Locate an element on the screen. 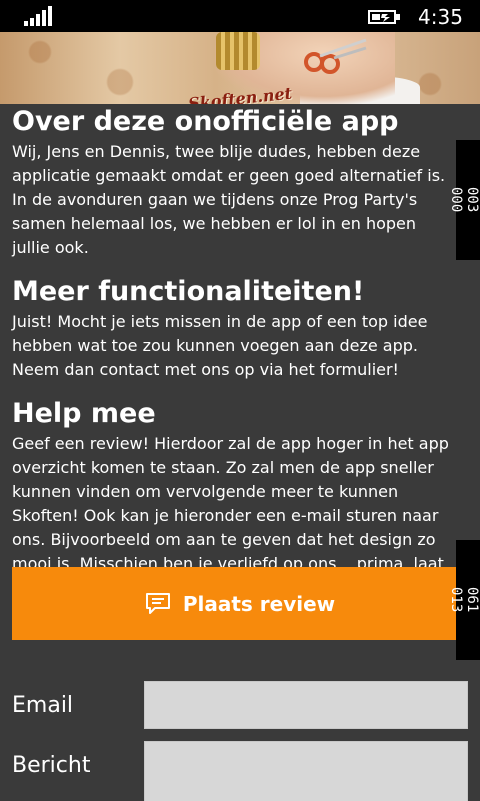  counter-value: 000 is located at coordinates (456, 200).